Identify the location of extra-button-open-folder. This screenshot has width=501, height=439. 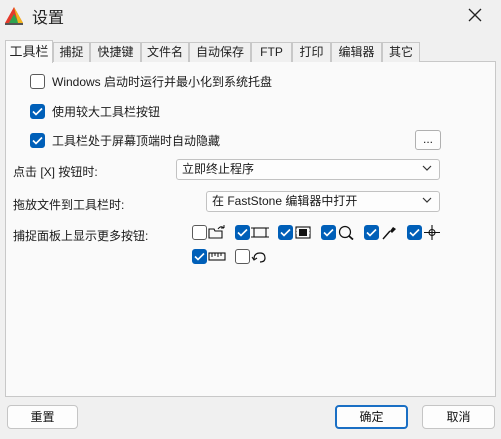
(209, 232).